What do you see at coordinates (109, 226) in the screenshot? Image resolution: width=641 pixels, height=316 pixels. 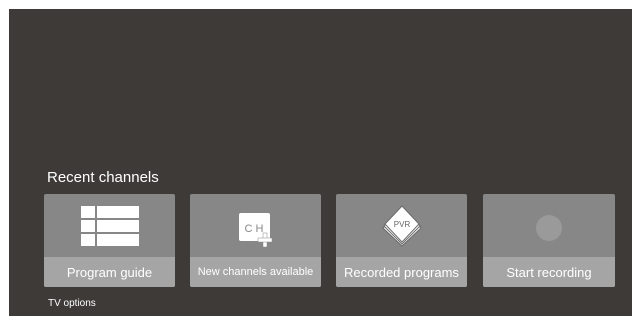 I see `program-guide-grid-icon` at bounding box center [109, 226].